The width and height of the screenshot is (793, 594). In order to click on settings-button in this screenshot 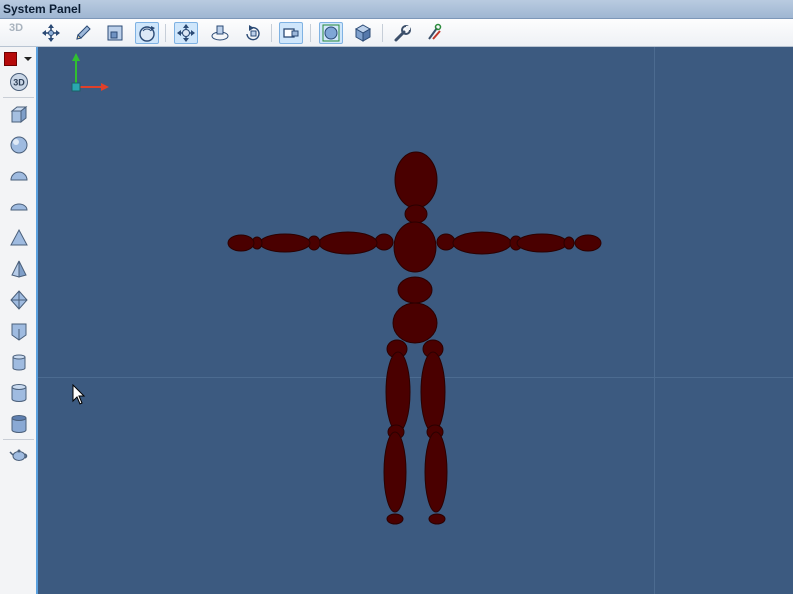, I will do `click(403, 33)`.